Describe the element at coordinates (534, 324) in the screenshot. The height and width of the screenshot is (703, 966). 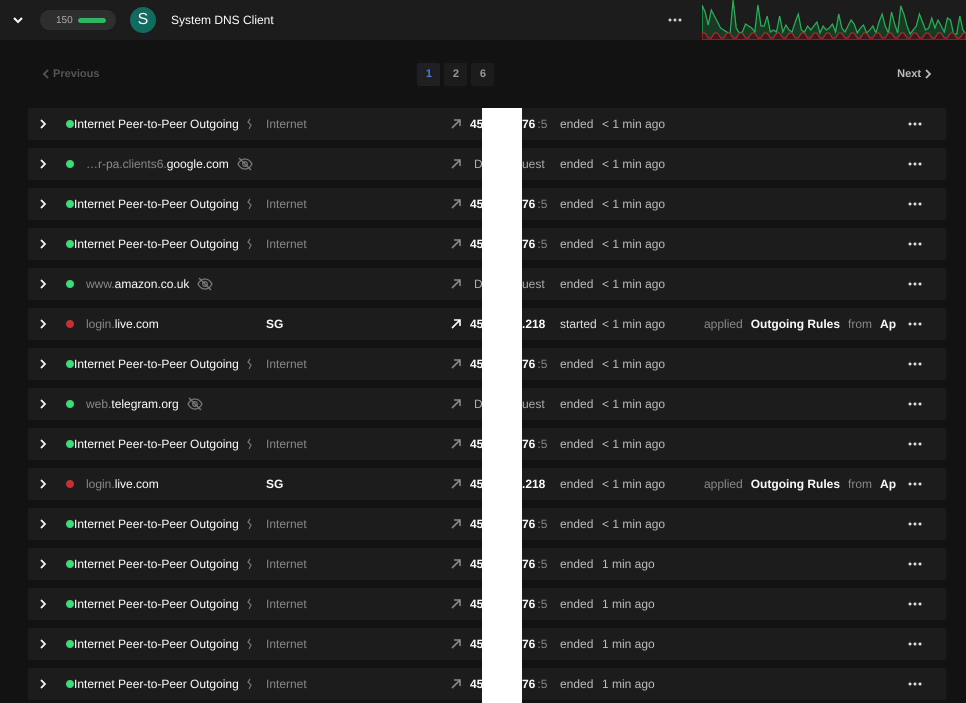
I see `address-text: .218` at that location.